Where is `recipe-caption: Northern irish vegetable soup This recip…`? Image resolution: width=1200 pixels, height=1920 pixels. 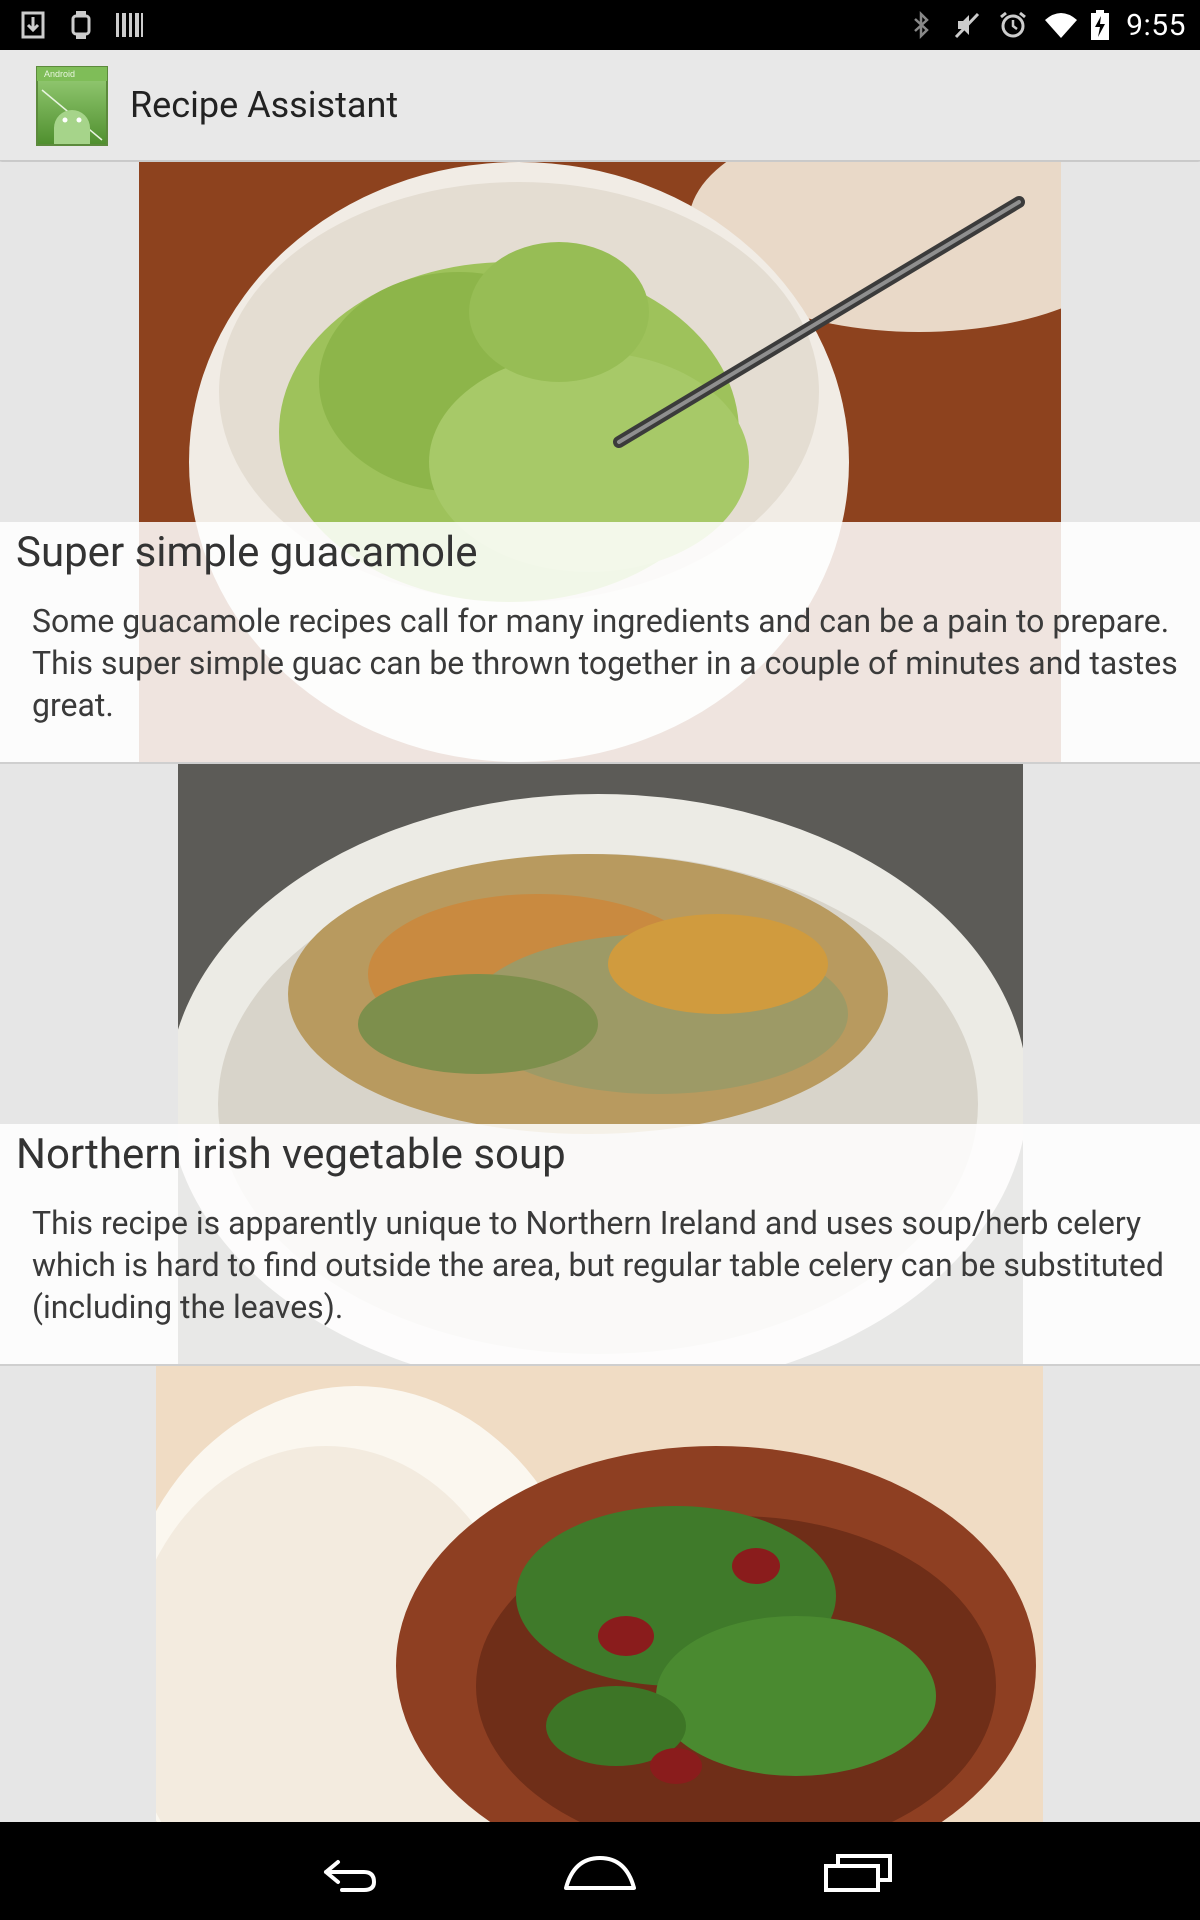
recipe-caption: Northern irish vegetable soup This recip… is located at coordinates (600, 1244).